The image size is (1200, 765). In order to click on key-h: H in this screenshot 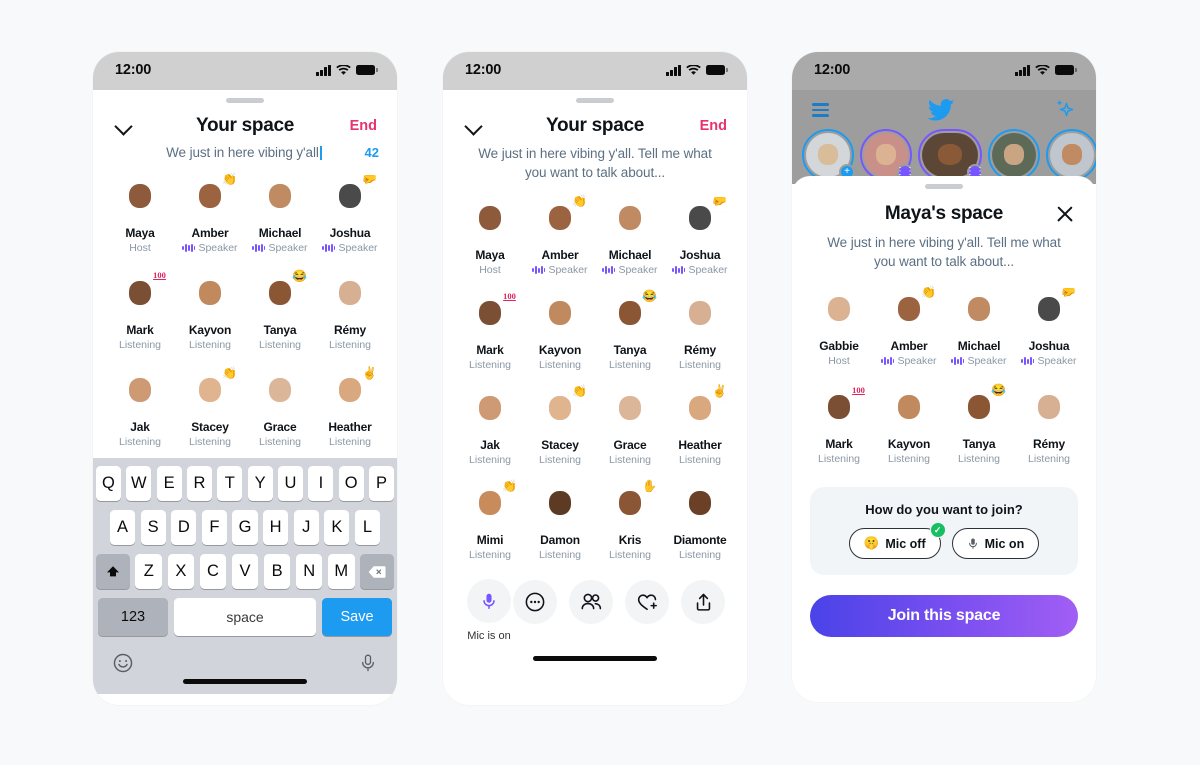, I will do `click(276, 527)`.